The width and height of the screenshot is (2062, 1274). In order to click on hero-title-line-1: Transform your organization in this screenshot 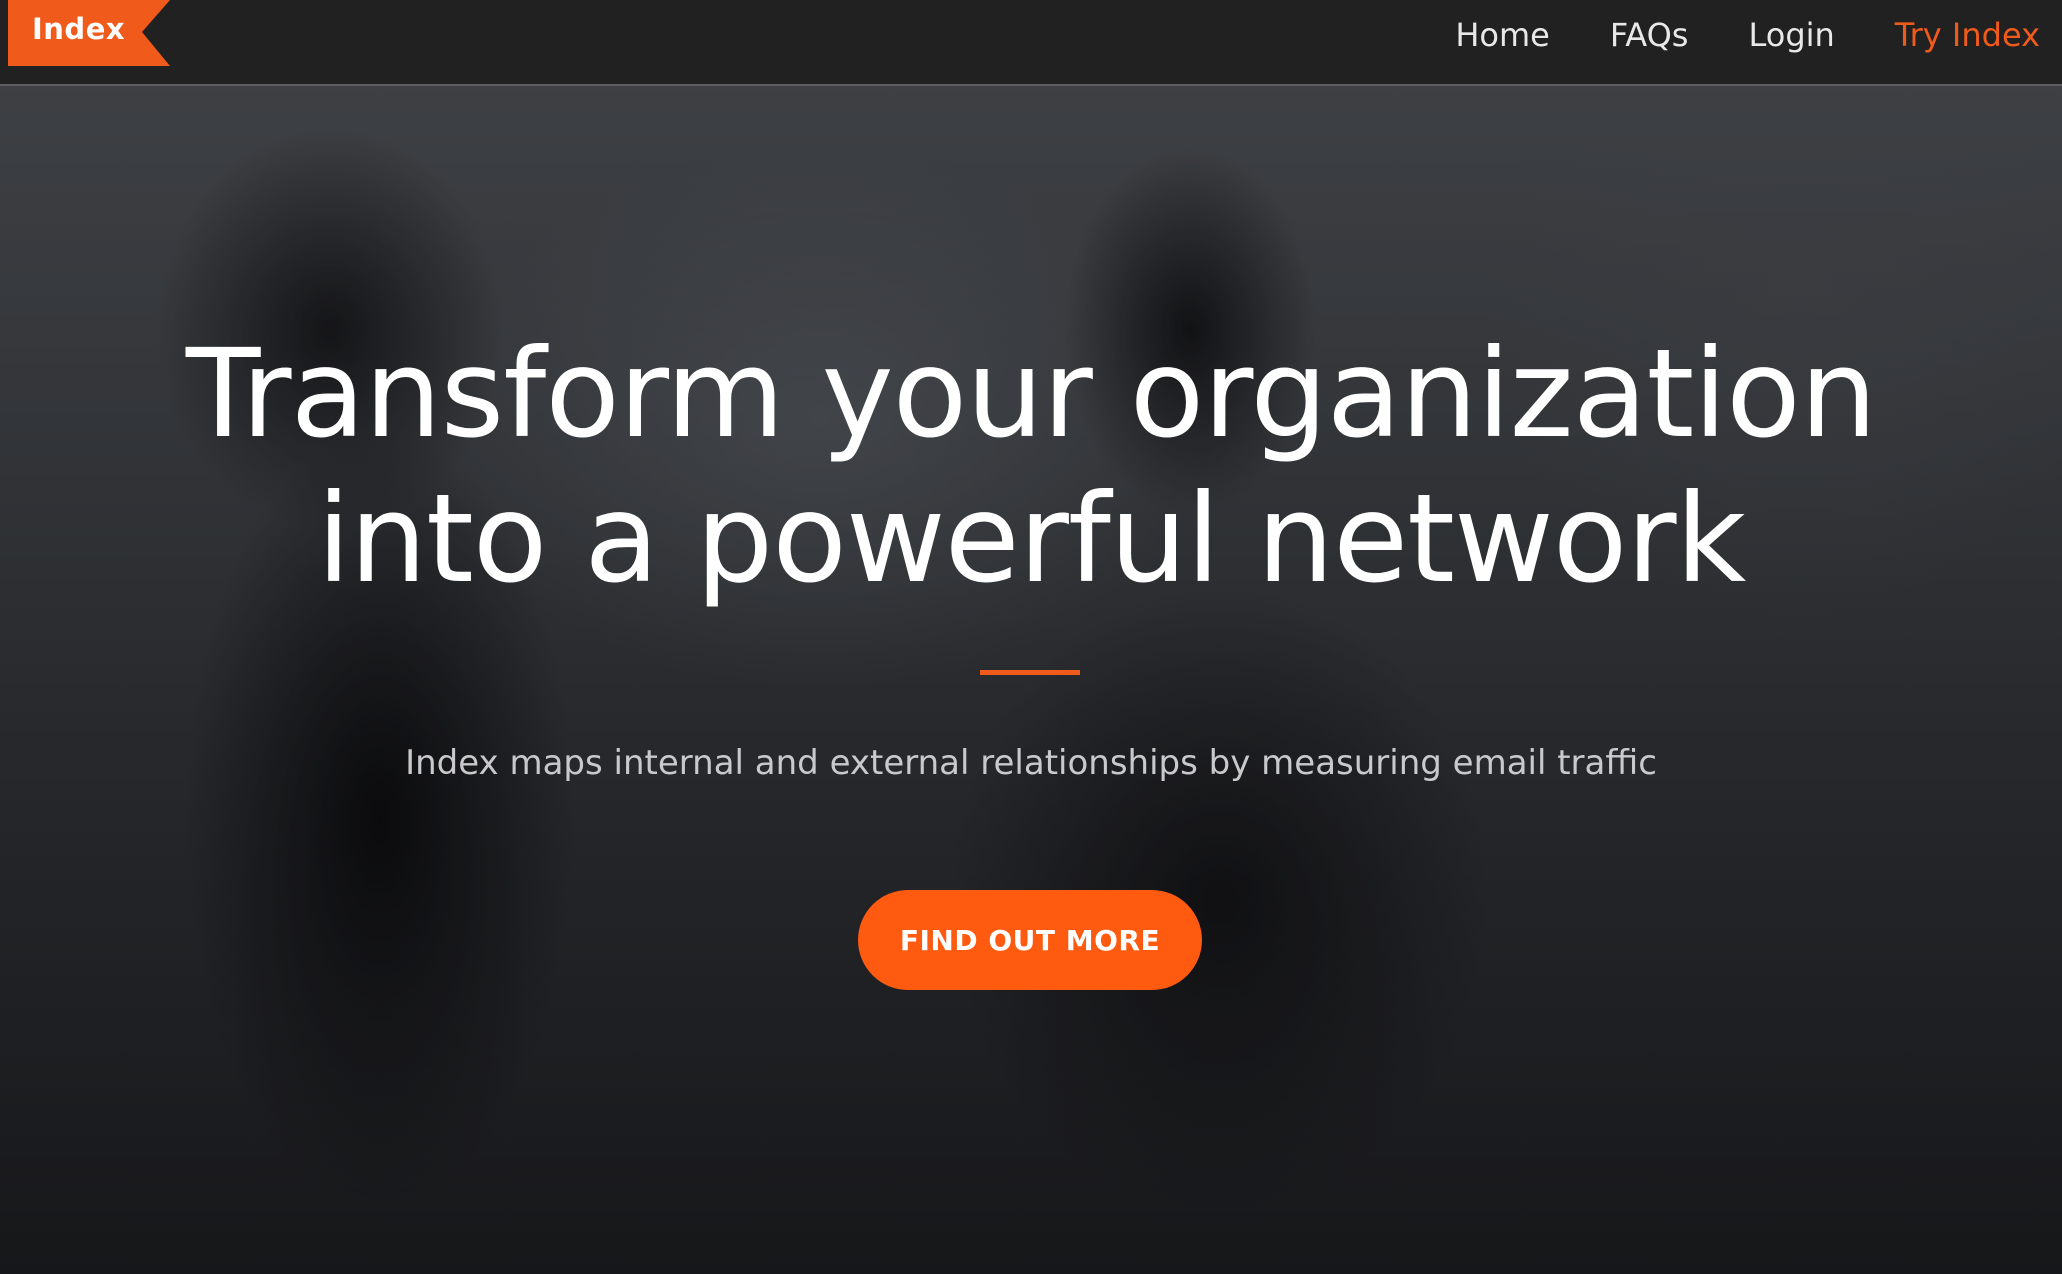, I will do `click(1031, 394)`.